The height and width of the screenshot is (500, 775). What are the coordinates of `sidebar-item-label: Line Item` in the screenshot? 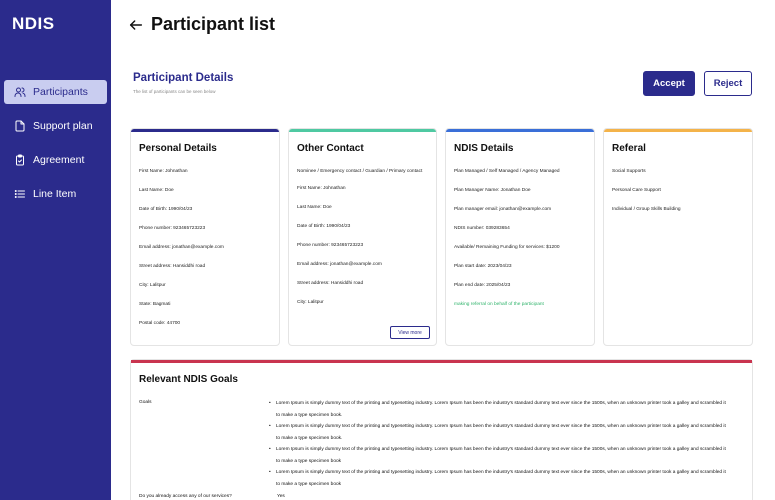 It's located at (55, 194).